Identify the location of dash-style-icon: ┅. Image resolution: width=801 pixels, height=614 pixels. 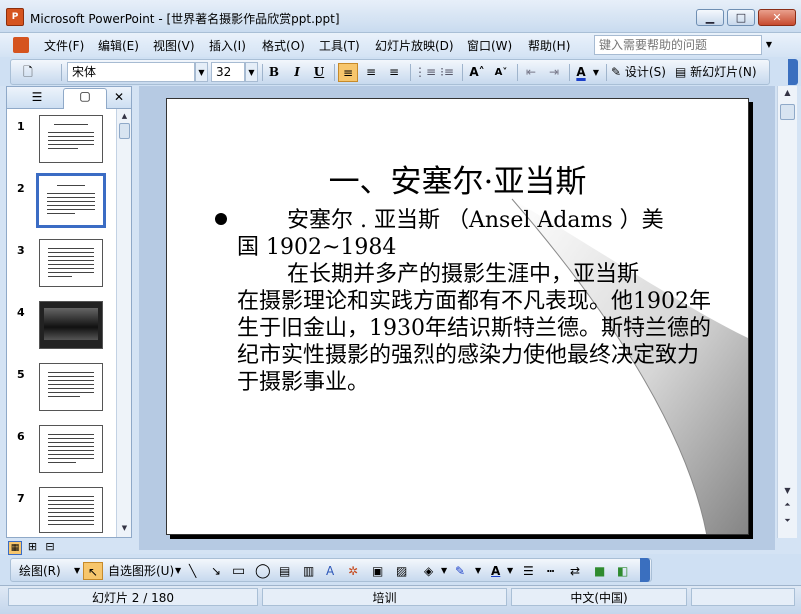
(550, 571).